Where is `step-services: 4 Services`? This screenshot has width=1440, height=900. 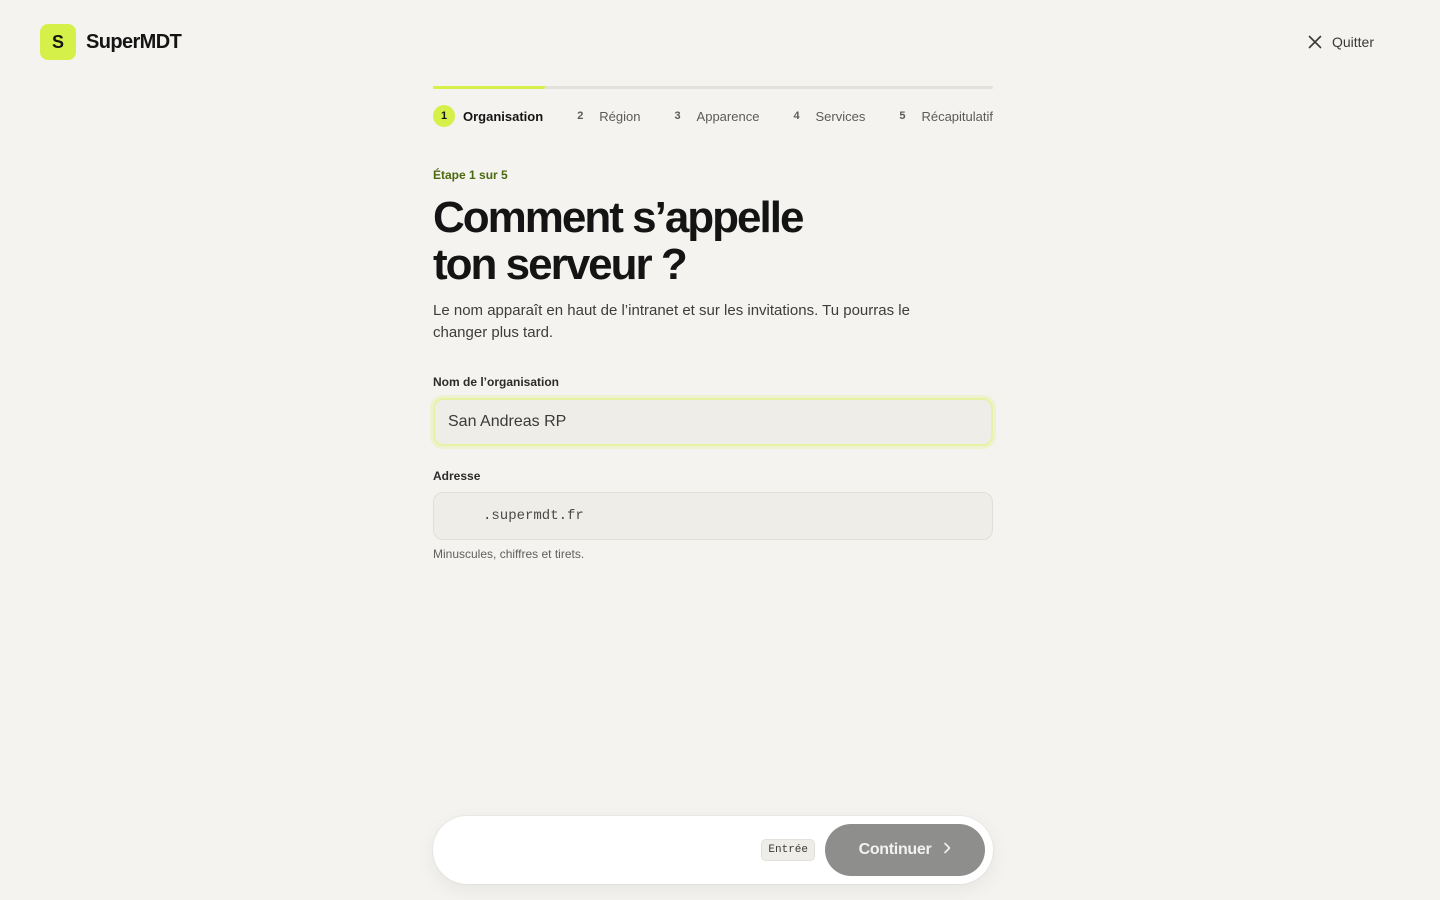
step-services: 4 Services is located at coordinates (826, 116).